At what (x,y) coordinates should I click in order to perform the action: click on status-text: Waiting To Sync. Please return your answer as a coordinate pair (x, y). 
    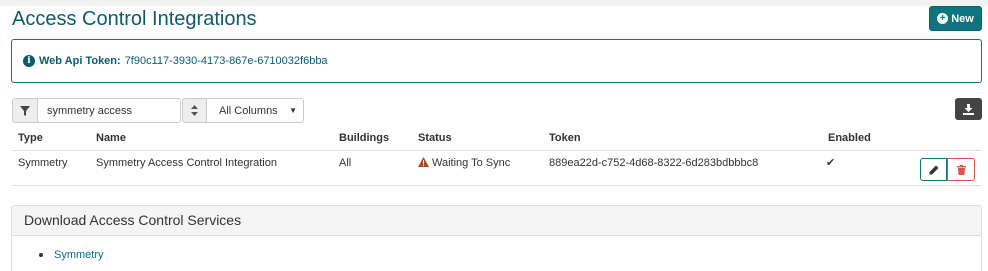
    Looking at the image, I should click on (471, 163).